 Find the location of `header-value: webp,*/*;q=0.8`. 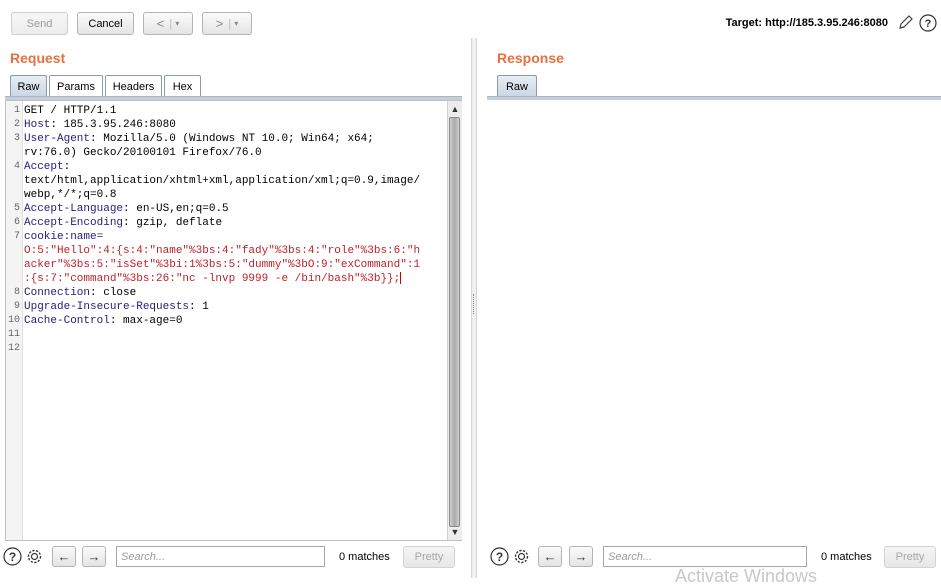

header-value: webp,*/*;q=0.8 is located at coordinates (70, 195).